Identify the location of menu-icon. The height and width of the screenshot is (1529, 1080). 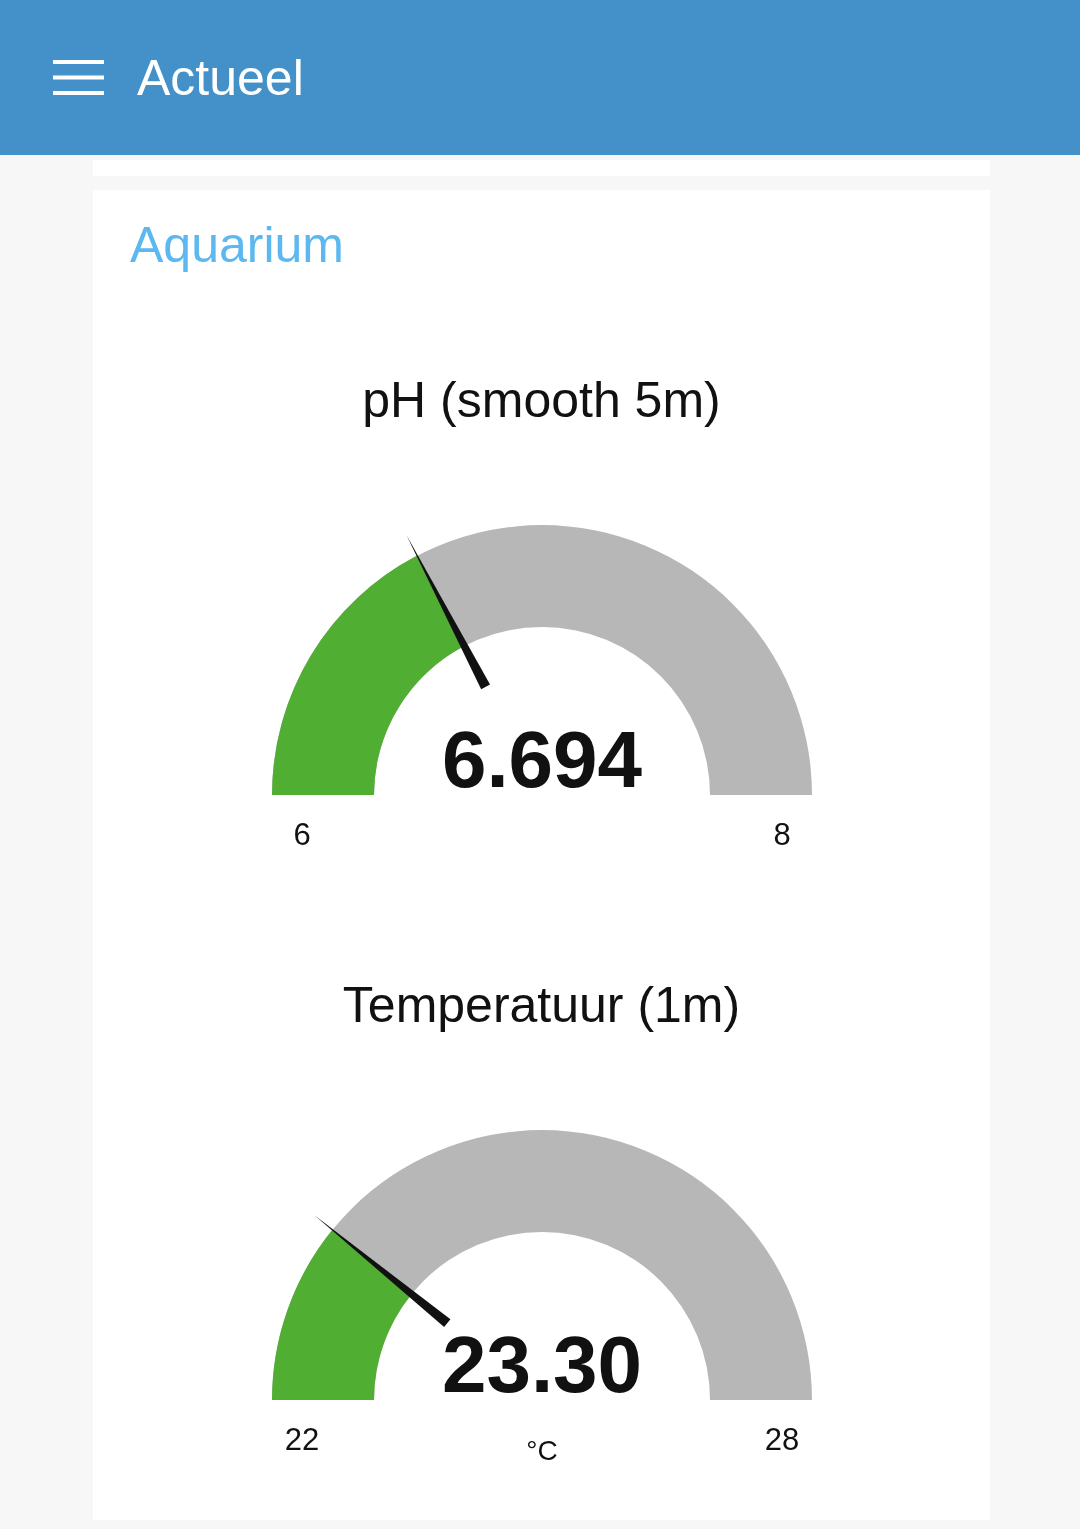
(78, 77).